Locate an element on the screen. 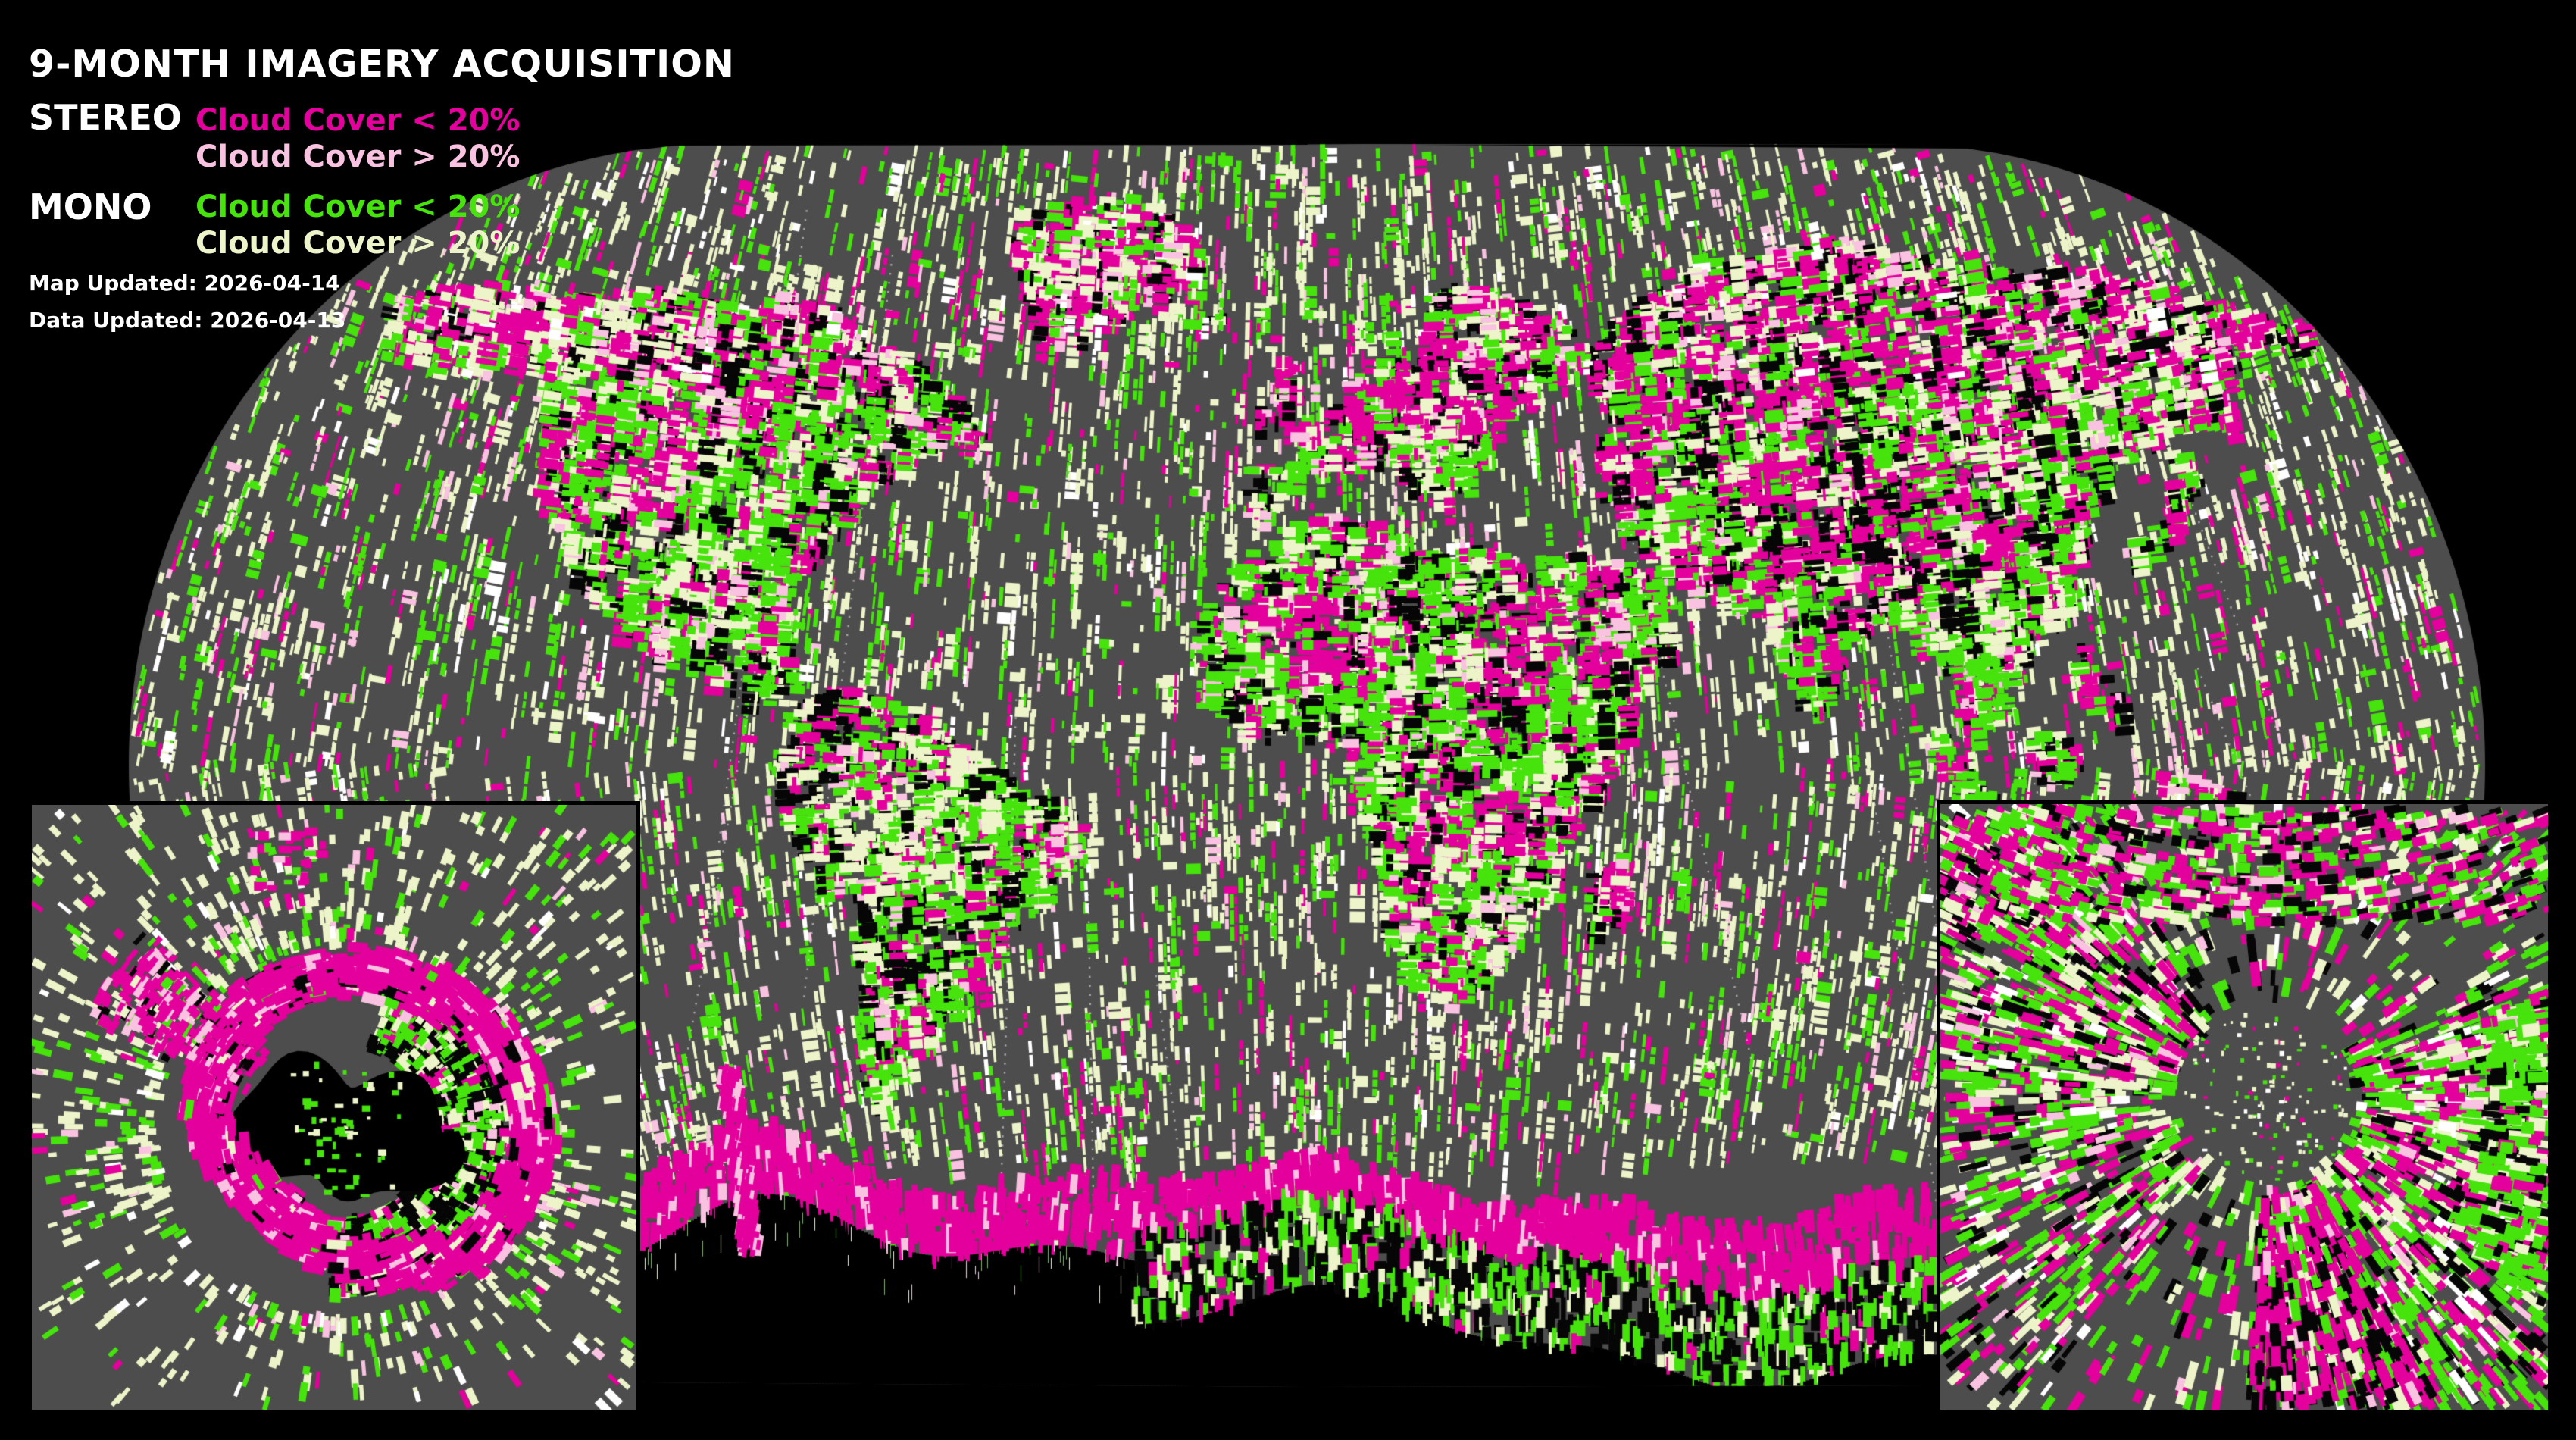 The height and width of the screenshot is (1440, 2576). map-updated-text: Map Updated: 2026-04-14 is located at coordinates (184, 283).